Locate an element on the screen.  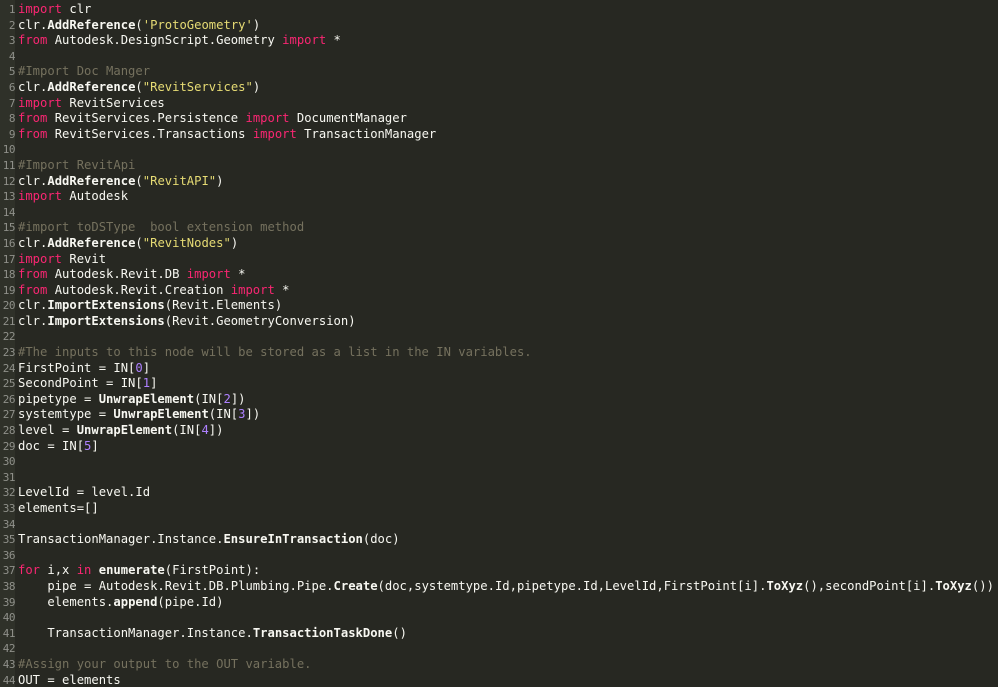
code-token: in is located at coordinates (84, 570).